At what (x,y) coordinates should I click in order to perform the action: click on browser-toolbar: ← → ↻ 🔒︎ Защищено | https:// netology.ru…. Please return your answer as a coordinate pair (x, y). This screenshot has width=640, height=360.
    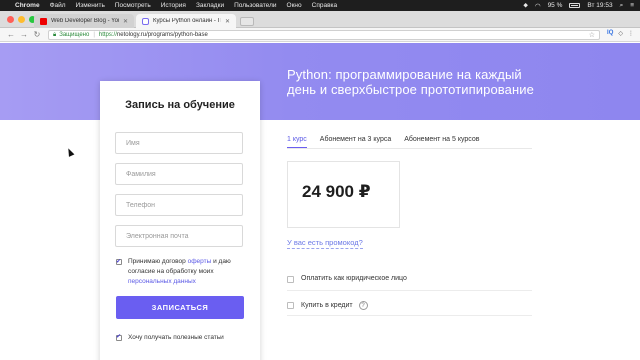
    Looking at the image, I should click on (320, 35).